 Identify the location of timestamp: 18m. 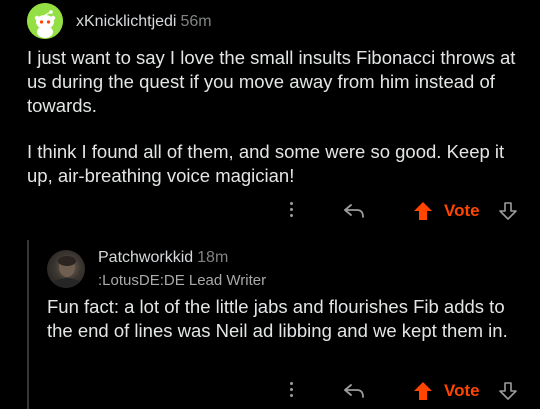
(213, 257).